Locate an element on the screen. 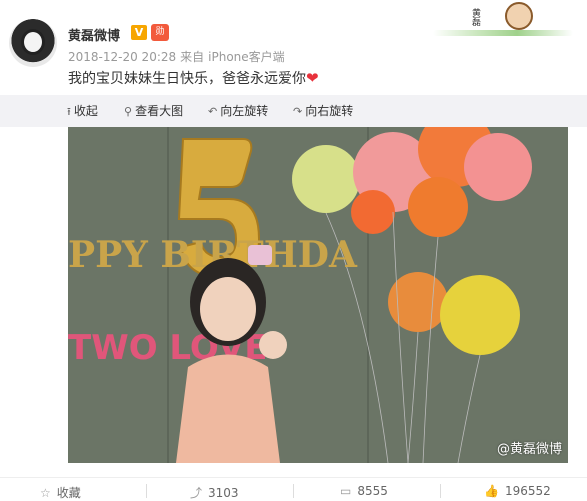  photo-watermark: @黄磊微博 is located at coordinates (529, 449).